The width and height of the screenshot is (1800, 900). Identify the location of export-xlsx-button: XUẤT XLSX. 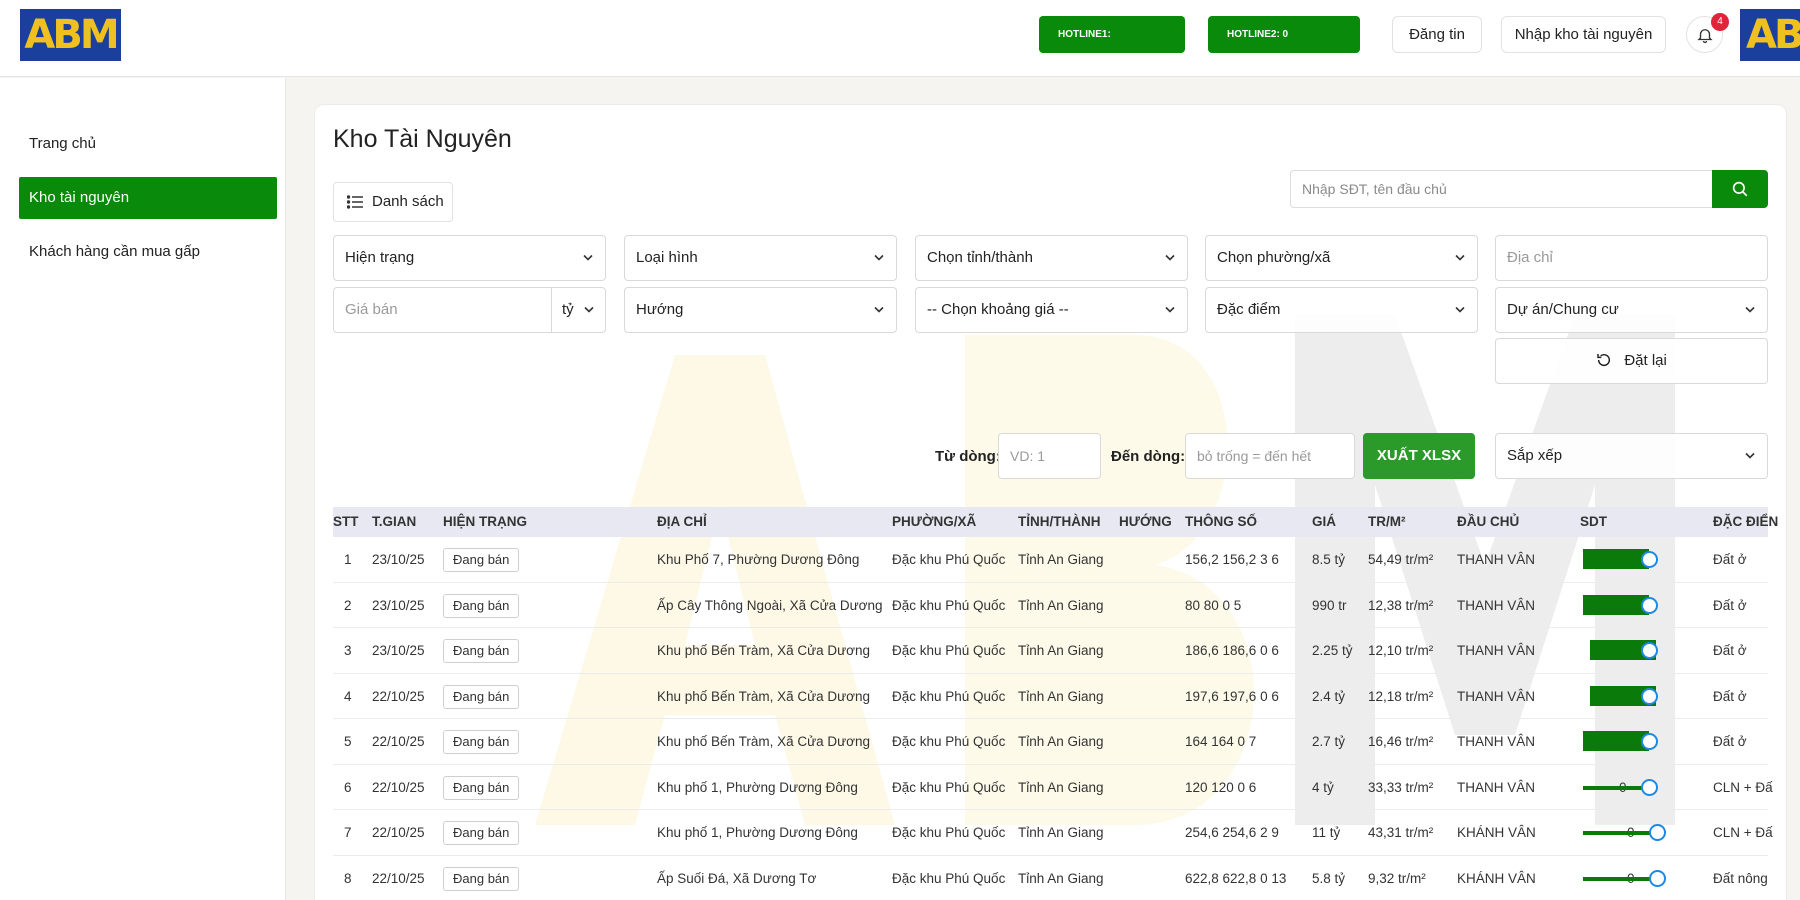
(1419, 456).